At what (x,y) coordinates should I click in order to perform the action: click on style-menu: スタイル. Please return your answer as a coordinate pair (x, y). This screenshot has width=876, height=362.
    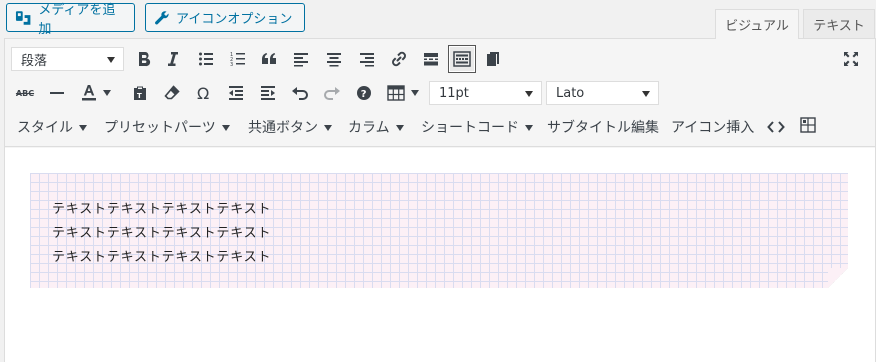
    Looking at the image, I should click on (52, 127).